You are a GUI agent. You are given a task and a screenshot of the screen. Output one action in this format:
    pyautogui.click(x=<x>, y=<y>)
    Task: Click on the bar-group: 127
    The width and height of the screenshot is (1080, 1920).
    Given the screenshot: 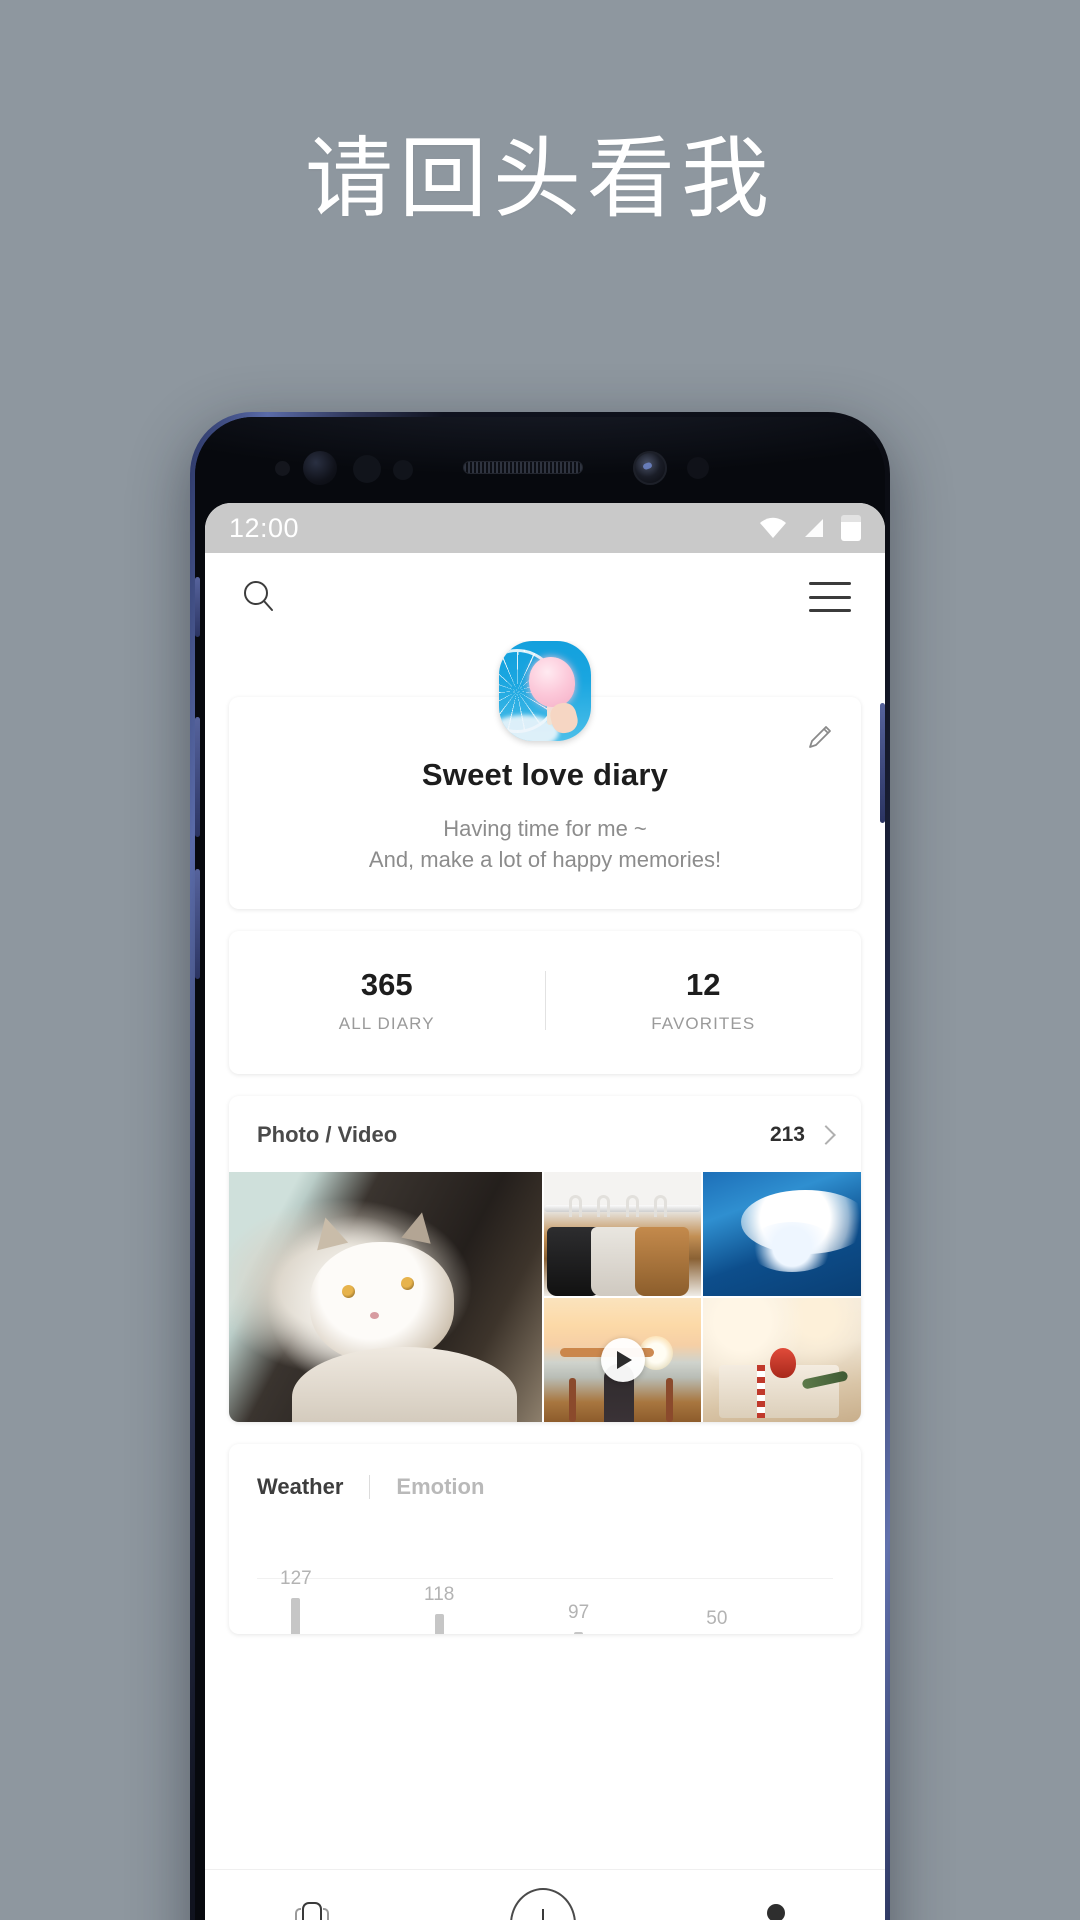 What is the action you would take?
    pyautogui.click(x=296, y=1601)
    